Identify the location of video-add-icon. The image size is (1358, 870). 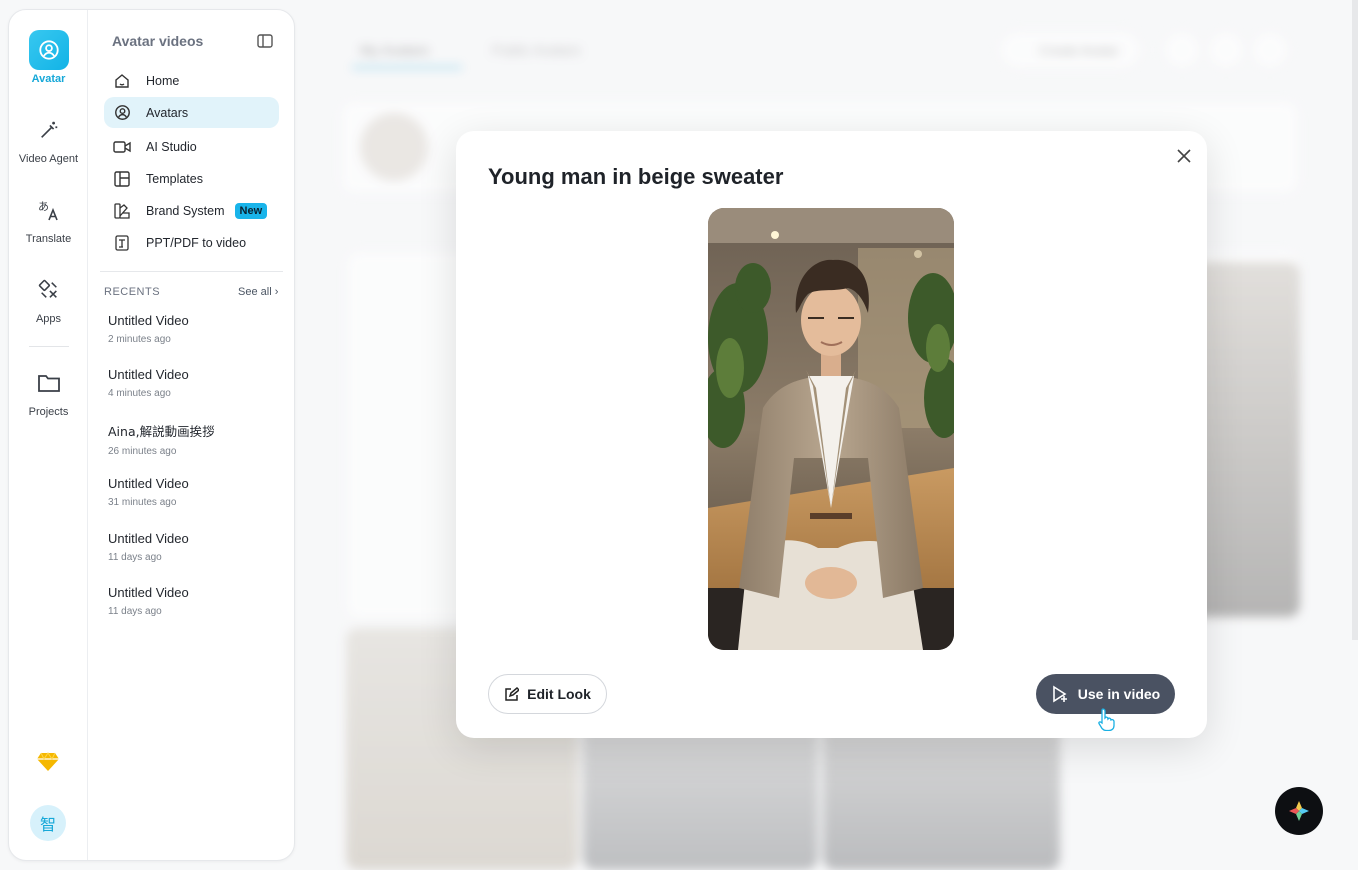
(1059, 694).